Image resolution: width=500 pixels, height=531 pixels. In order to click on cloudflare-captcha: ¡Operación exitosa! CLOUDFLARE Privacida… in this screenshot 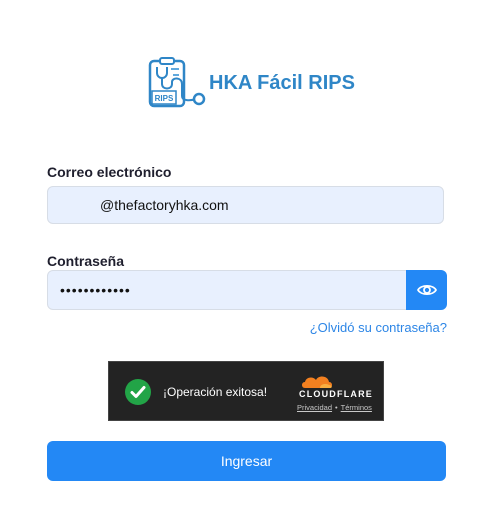, I will do `click(246, 391)`.